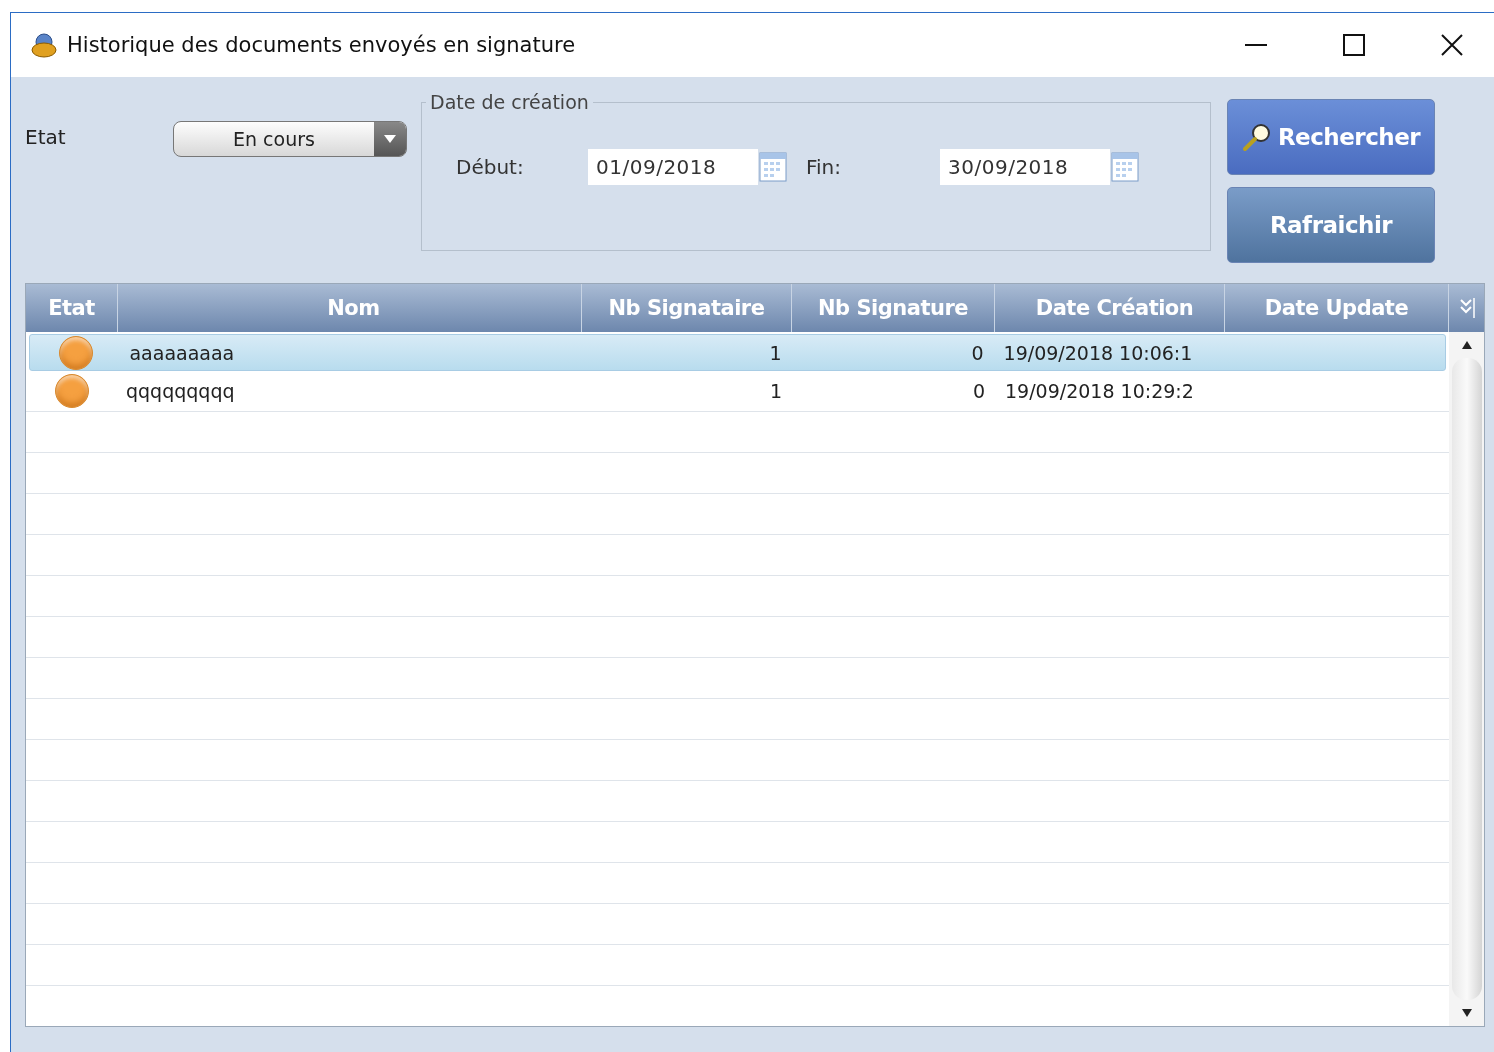 This screenshot has width=1494, height=1052. What do you see at coordinates (390, 139) in the screenshot?
I see `caret-icon` at bounding box center [390, 139].